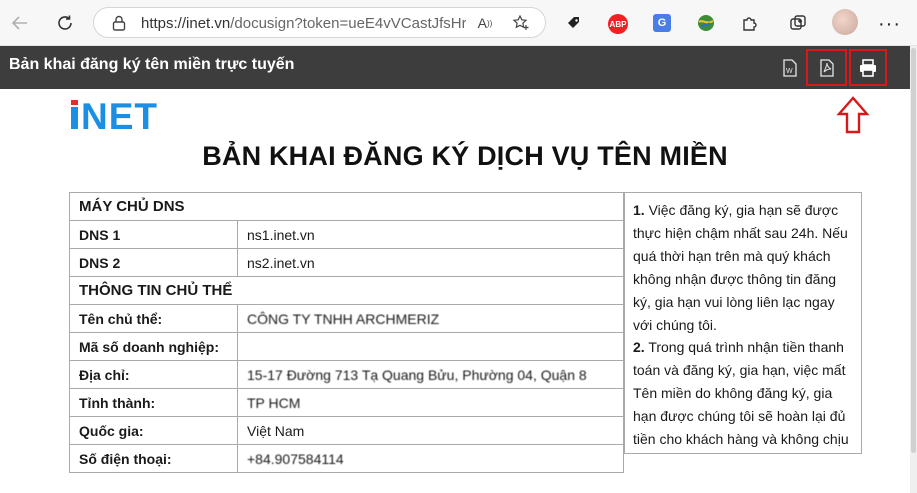 This screenshot has width=917, height=493. I want to click on page-title: Bản khai đăng ký tên miền trực tuyến, so click(152, 64).